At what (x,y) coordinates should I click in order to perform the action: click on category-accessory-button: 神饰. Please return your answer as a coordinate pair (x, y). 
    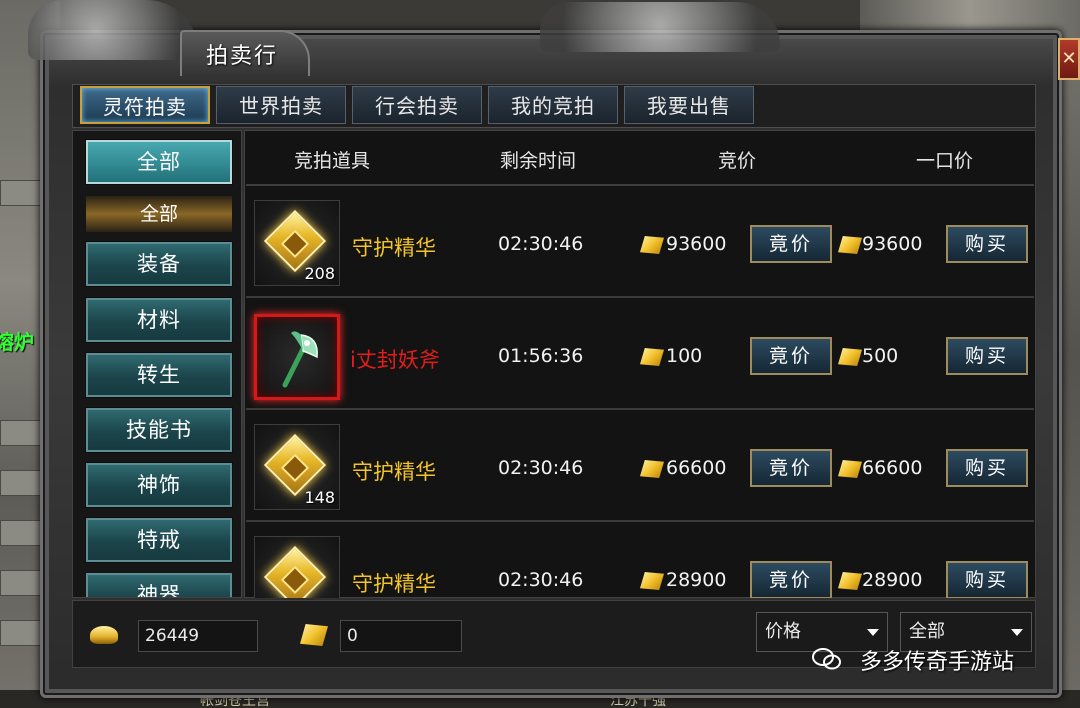
    Looking at the image, I should click on (159, 485).